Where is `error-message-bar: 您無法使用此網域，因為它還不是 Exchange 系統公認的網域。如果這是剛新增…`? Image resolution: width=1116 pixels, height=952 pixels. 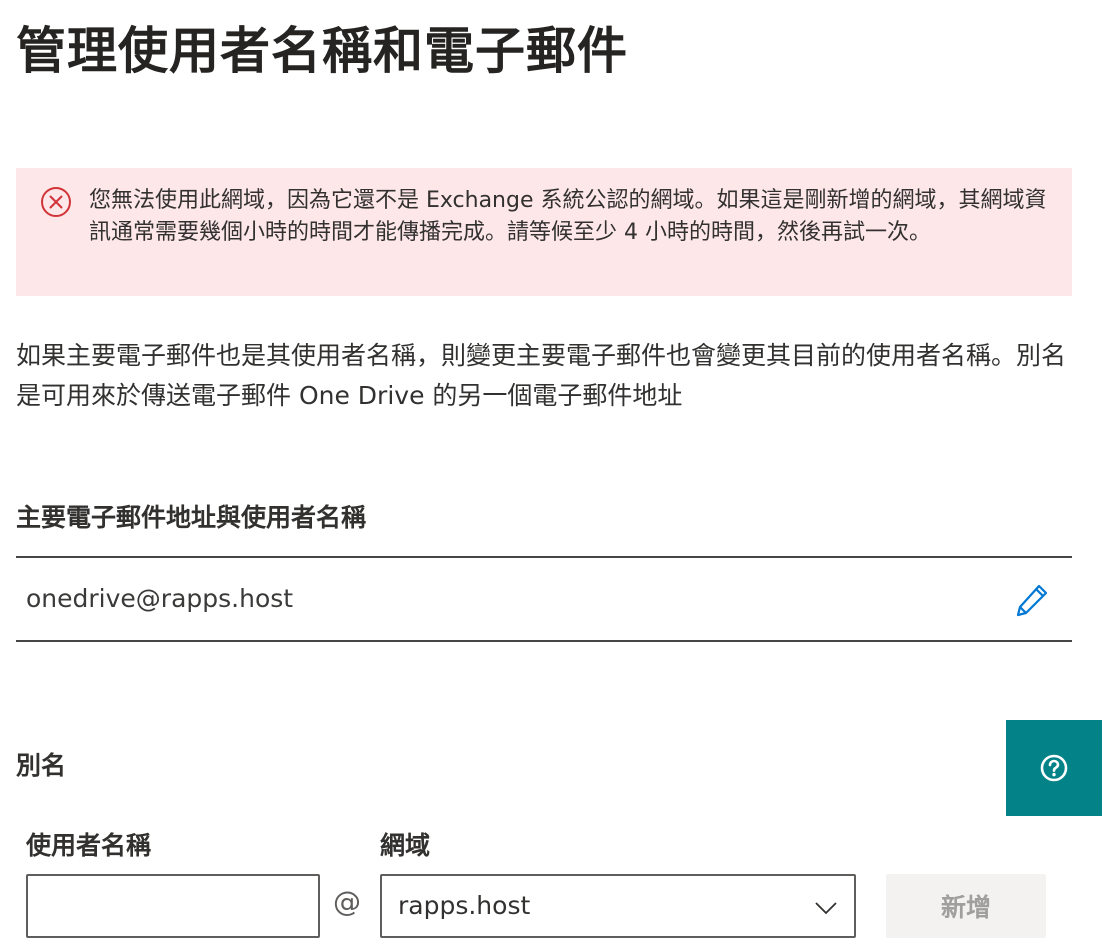 error-message-bar: 您無法使用此網域，因為它還不是 Exchange 系統公認的網域。如果這是剛新增… is located at coordinates (544, 232).